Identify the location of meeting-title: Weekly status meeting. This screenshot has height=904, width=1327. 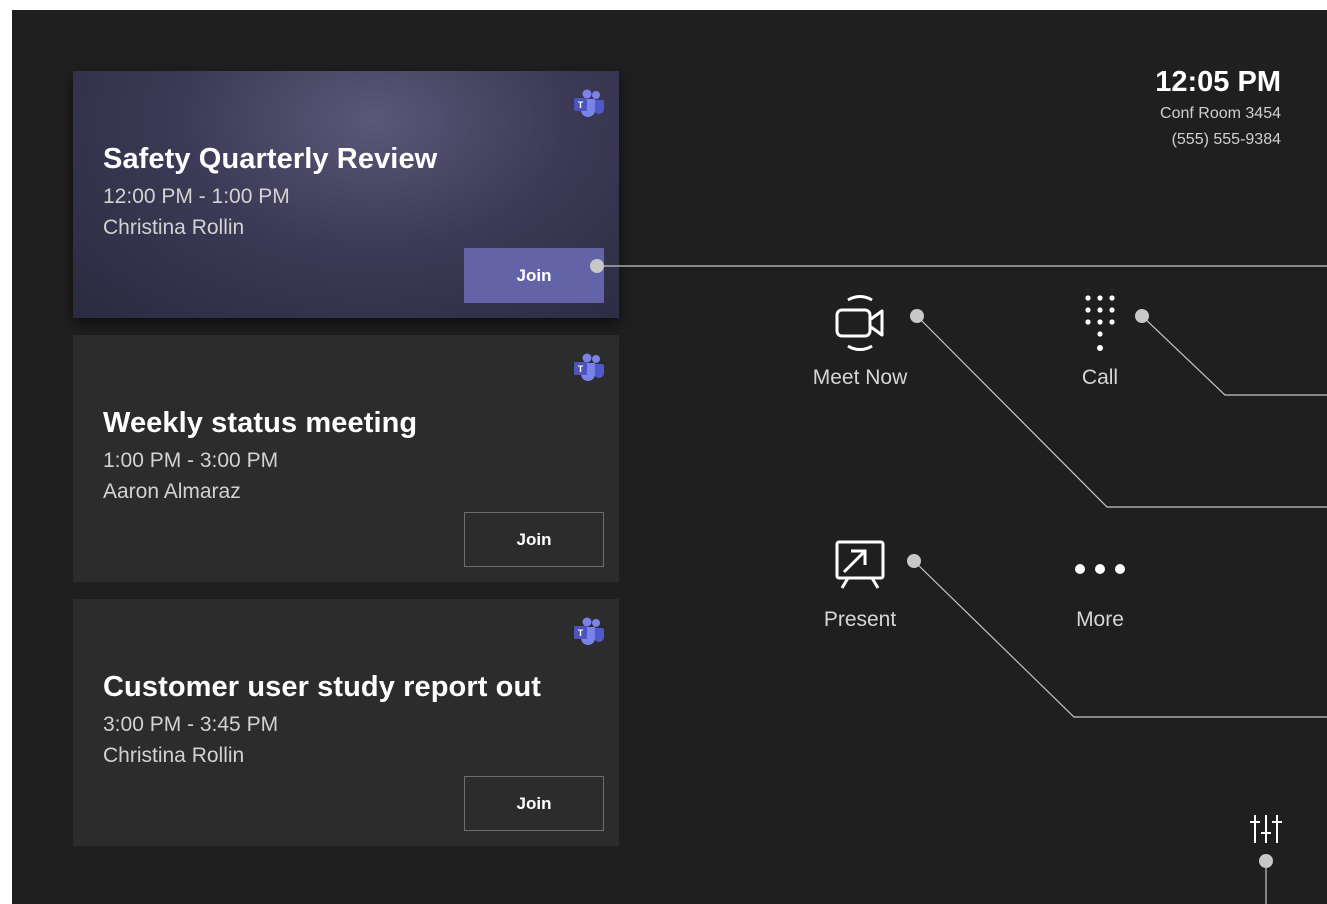
(260, 423).